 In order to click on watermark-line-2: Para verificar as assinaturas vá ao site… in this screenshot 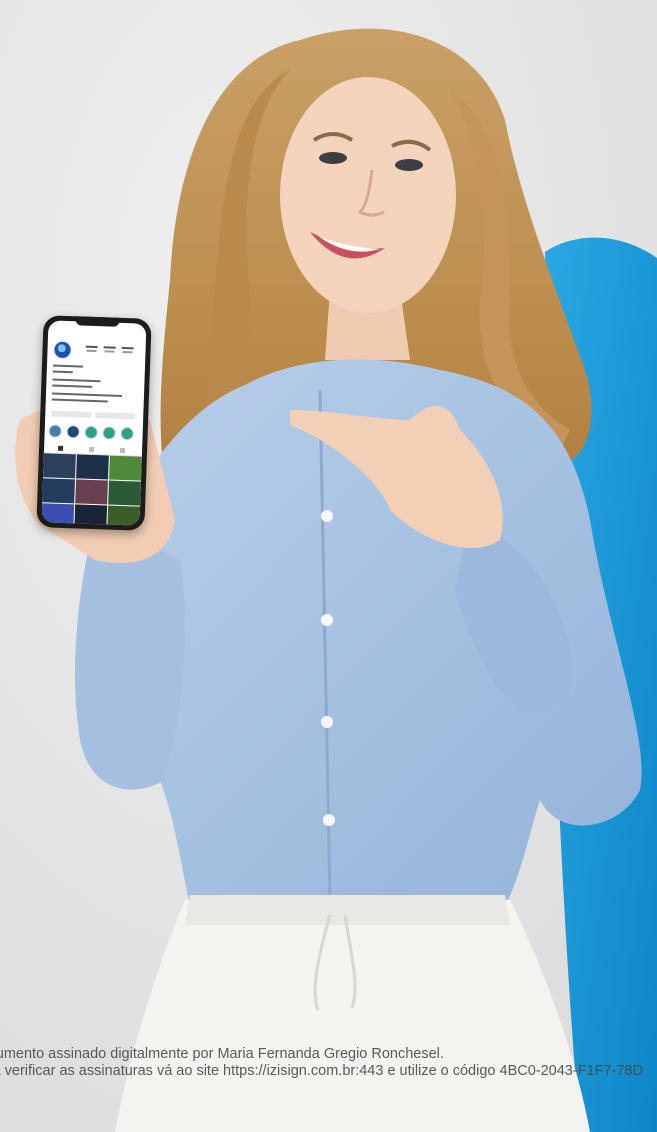, I will do `click(321, 1071)`.